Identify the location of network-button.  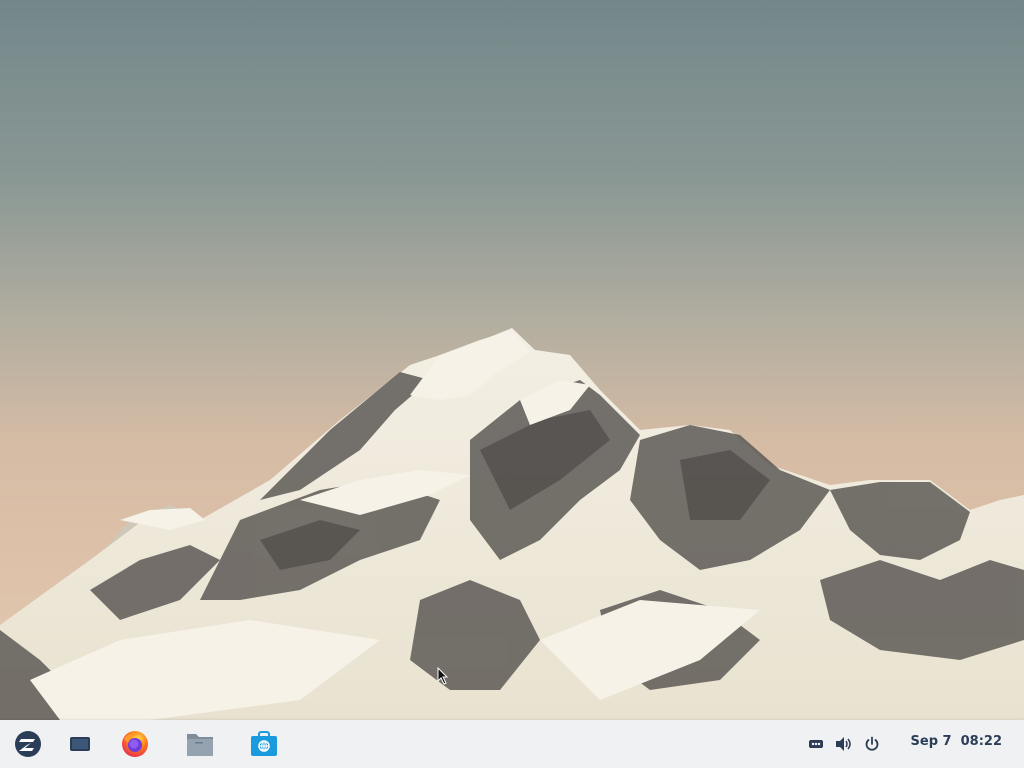
(816, 744).